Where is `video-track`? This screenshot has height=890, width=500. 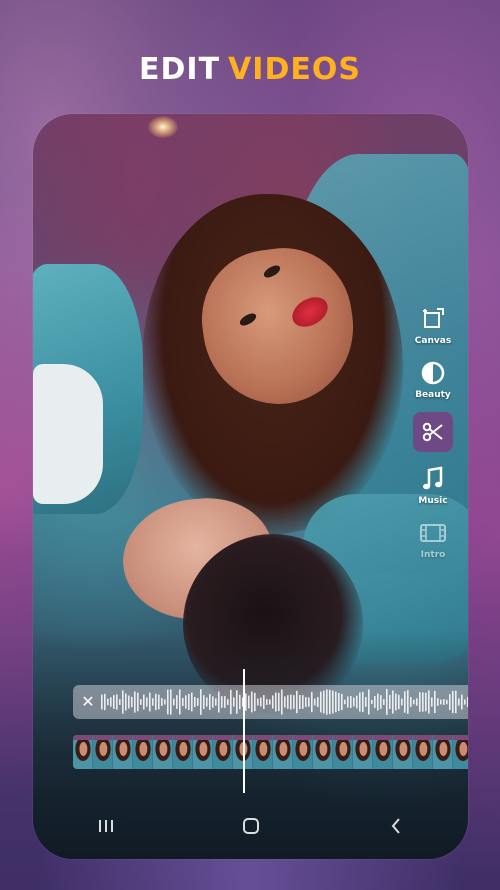
video-track is located at coordinates (270, 752).